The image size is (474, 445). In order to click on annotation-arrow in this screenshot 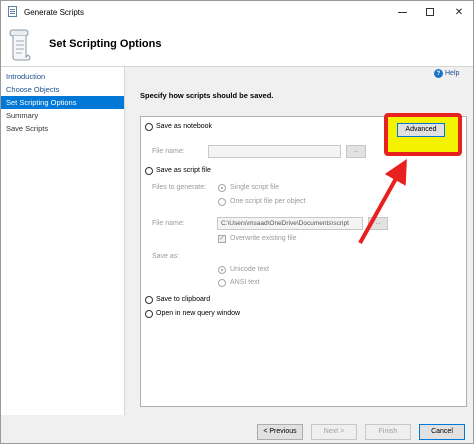, I will do `click(382, 201)`.